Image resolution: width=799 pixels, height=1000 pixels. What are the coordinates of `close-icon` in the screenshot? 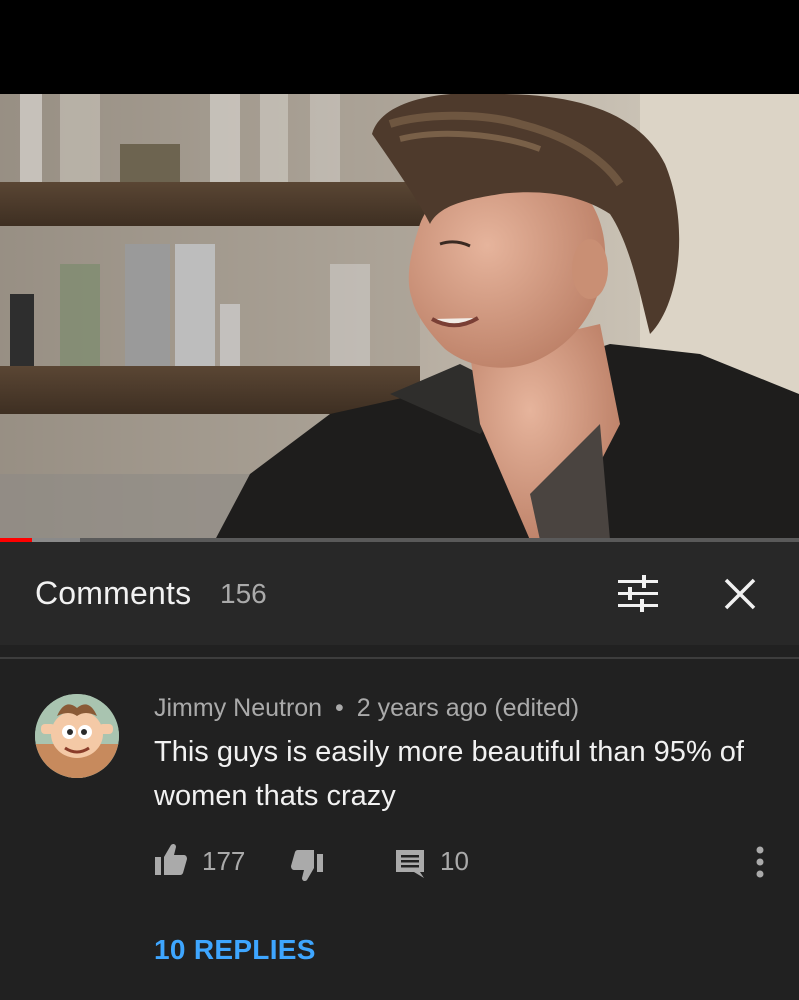 It's located at (740, 594).